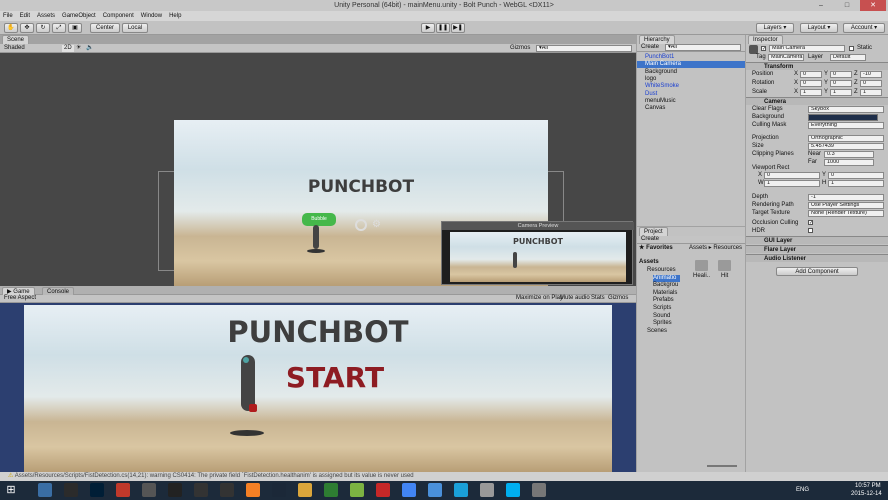  What do you see at coordinates (873, 5) in the screenshot?
I see `close-button: ✕` at bounding box center [873, 5].